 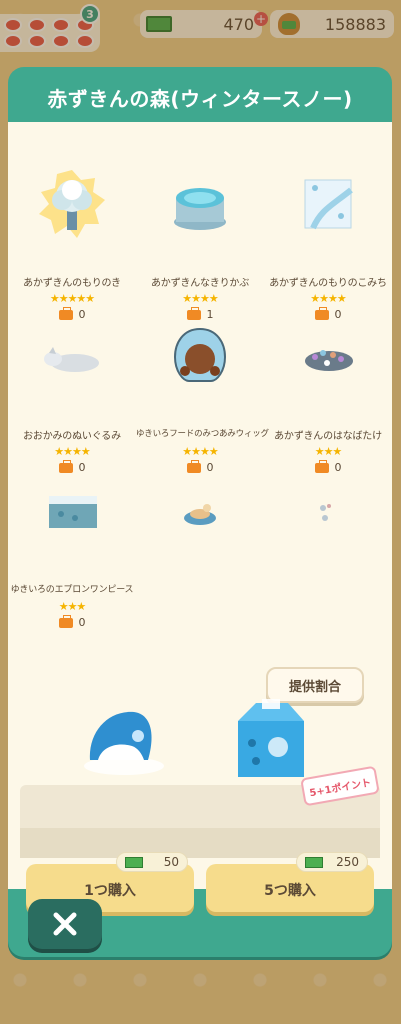 I want to click on item-card: おおかみのぬいぐるみ ★★★★ 0, so click(x=72, y=394).